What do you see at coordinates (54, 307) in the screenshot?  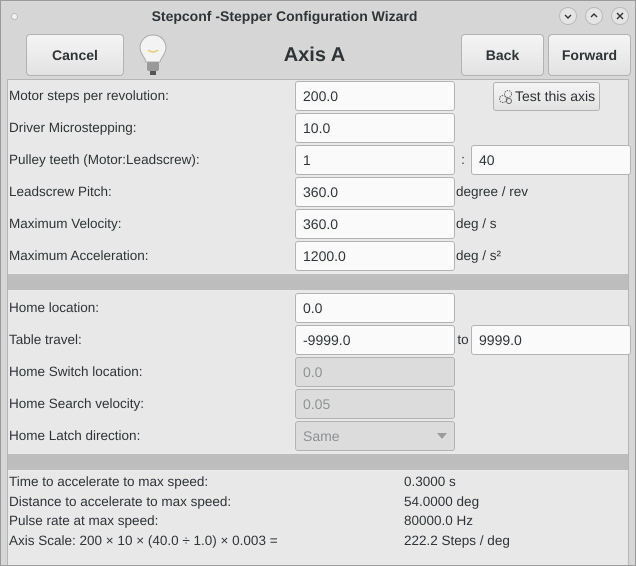 I see `field-label: Home location:` at bounding box center [54, 307].